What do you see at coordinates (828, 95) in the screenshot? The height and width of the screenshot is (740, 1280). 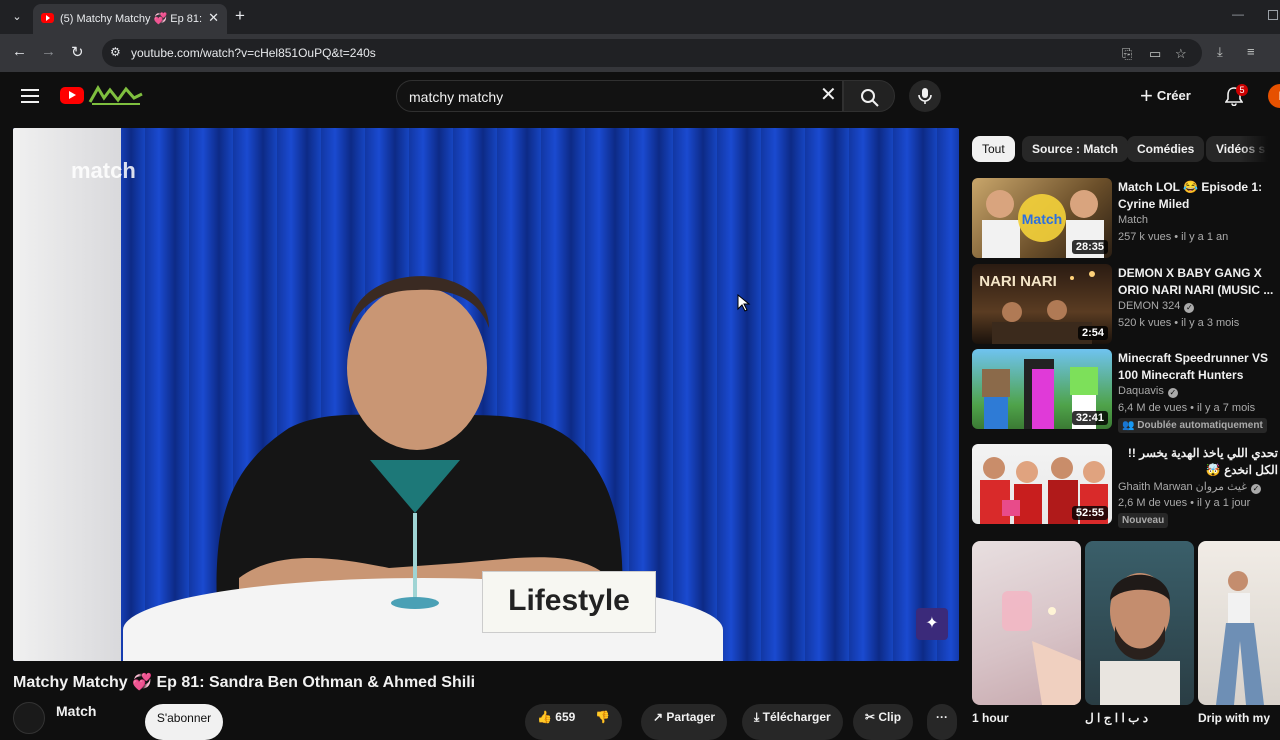 I see `clear-search-icon: ✕` at bounding box center [828, 95].